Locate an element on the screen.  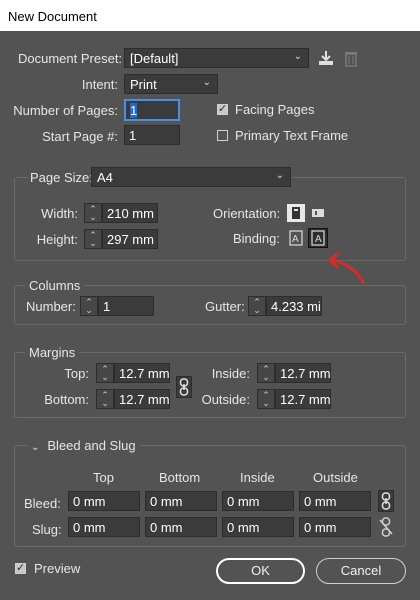
save-preset-icon is located at coordinates (326, 58).